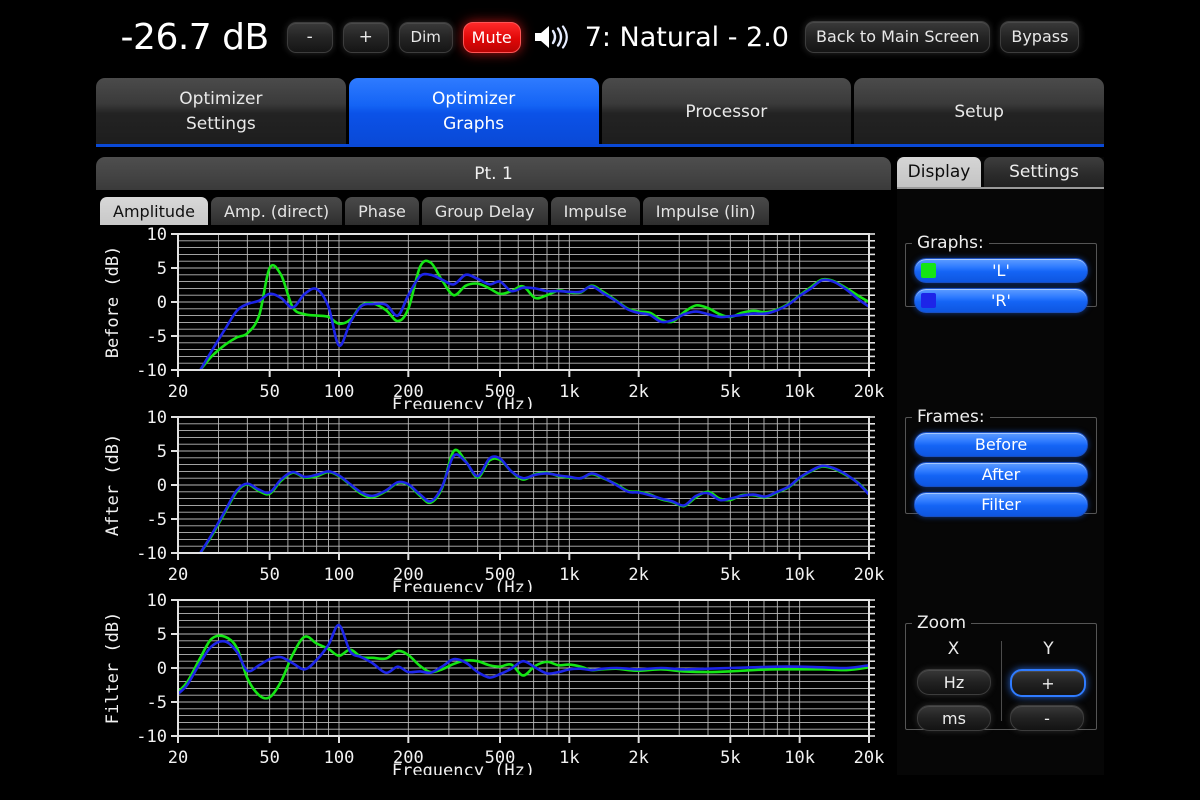 This screenshot has width=1200, height=800. I want to click on svg-text: Filter (dB), so click(113, 668).